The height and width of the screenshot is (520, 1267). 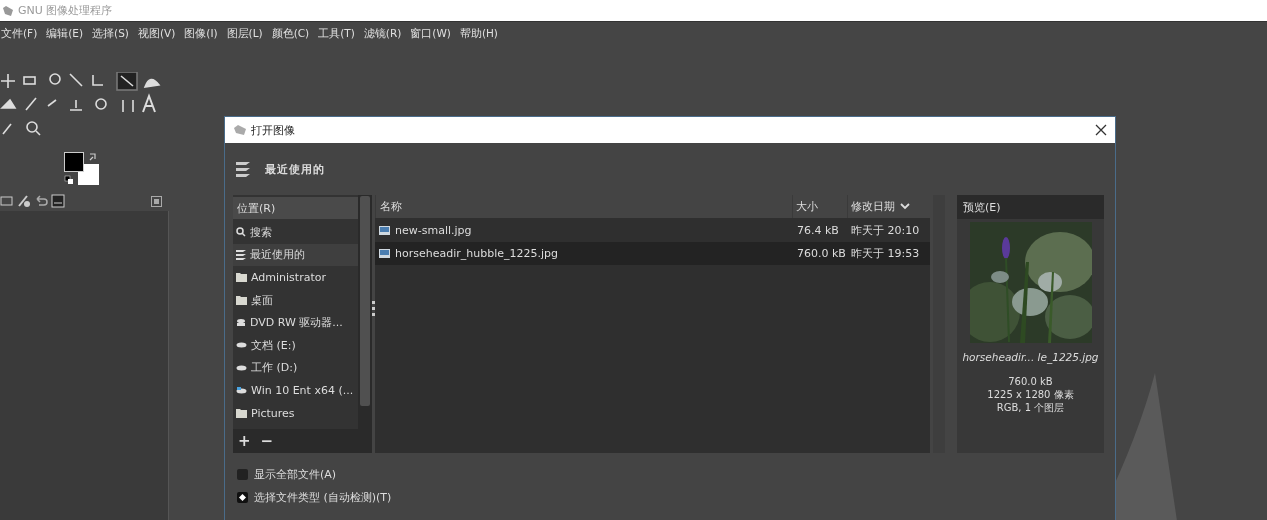 What do you see at coordinates (433, 230) in the screenshot?
I see `file-name: new-small.jpg` at bounding box center [433, 230].